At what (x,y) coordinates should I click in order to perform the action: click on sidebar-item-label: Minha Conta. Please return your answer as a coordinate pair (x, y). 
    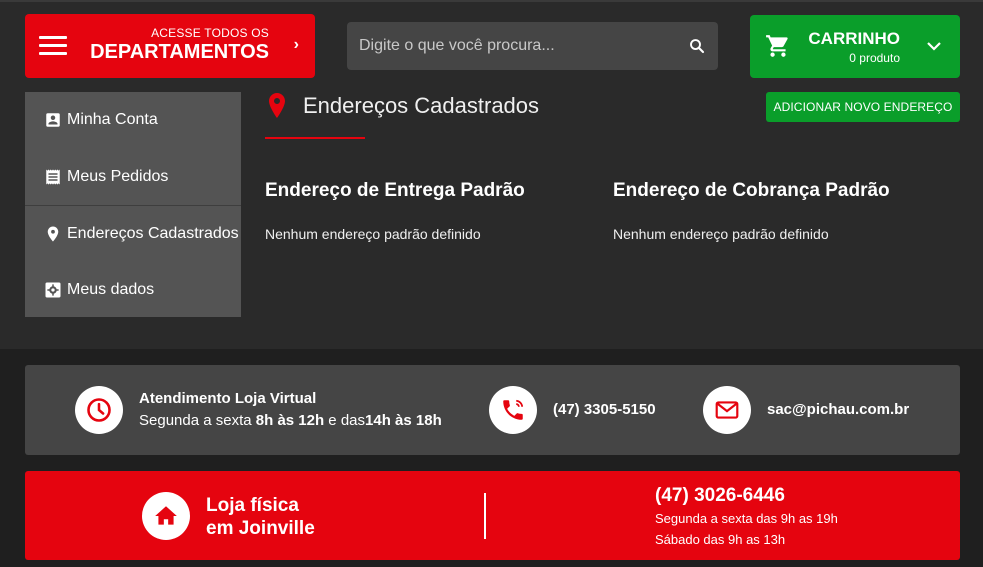
    Looking at the image, I should click on (112, 120).